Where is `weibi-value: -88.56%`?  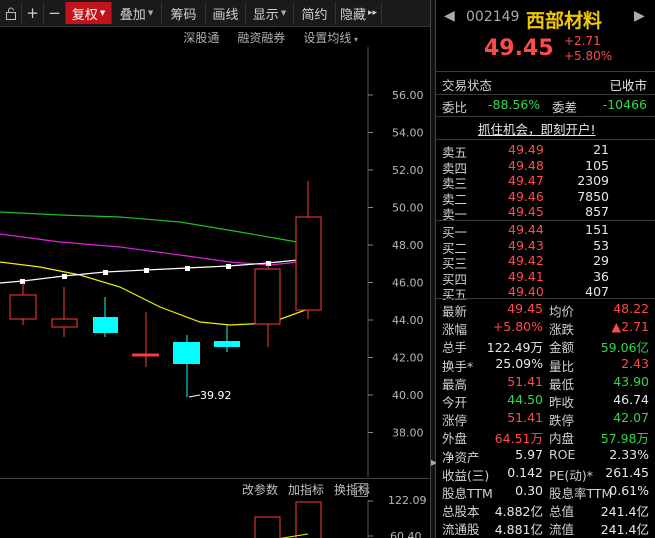 weibi-value: -88.56% is located at coordinates (514, 104).